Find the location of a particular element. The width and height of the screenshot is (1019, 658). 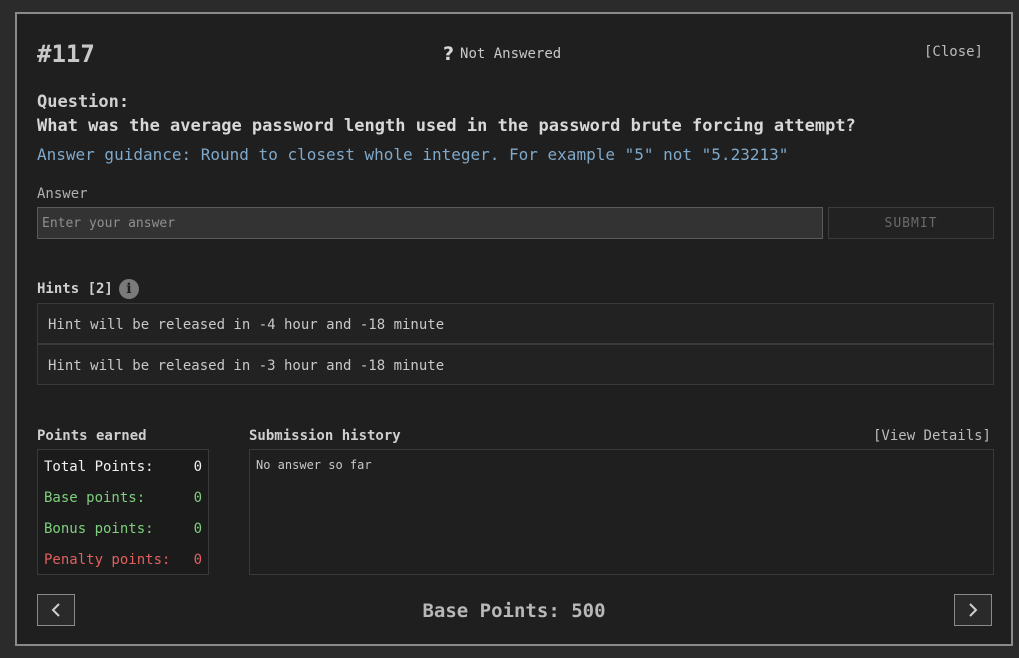

base-points-label: Base points: is located at coordinates (95, 498).